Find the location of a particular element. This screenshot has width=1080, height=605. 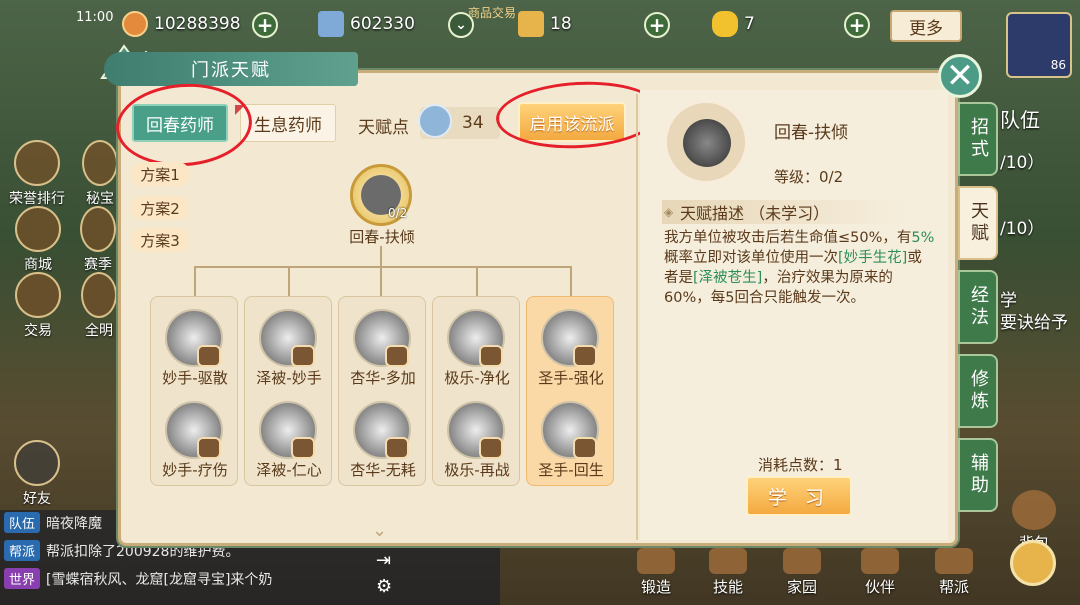

talent-label: 杏华-多加 is located at coordinates (383, 378).